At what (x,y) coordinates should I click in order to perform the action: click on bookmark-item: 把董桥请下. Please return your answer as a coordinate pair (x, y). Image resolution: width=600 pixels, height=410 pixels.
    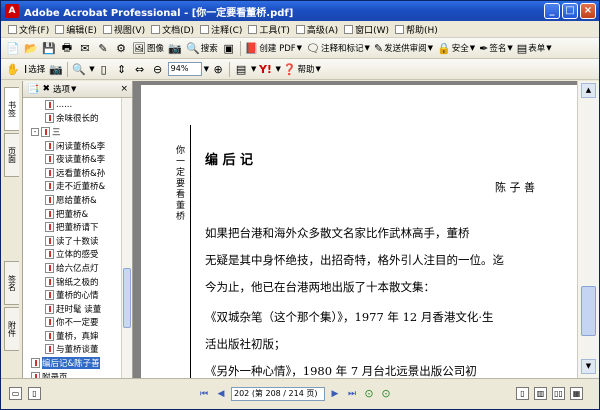
    Looking at the image, I should click on (72, 227).